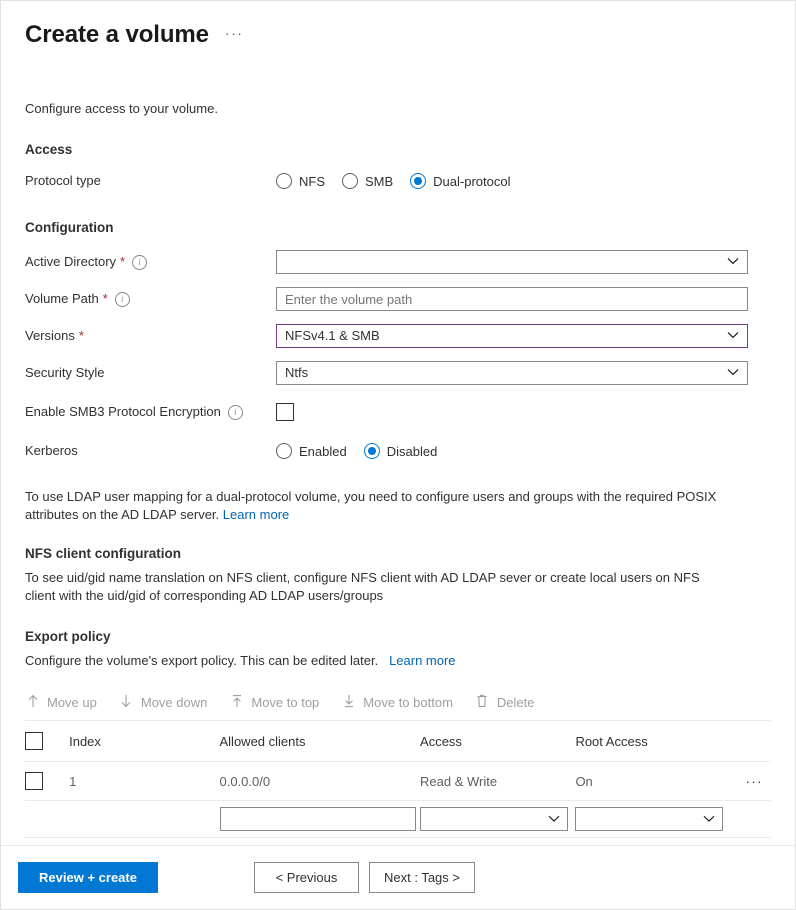 This screenshot has width=796, height=910. I want to click on smb3-encryption-row: Enable SMB3 Protocol Encryption i, so click(398, 412).